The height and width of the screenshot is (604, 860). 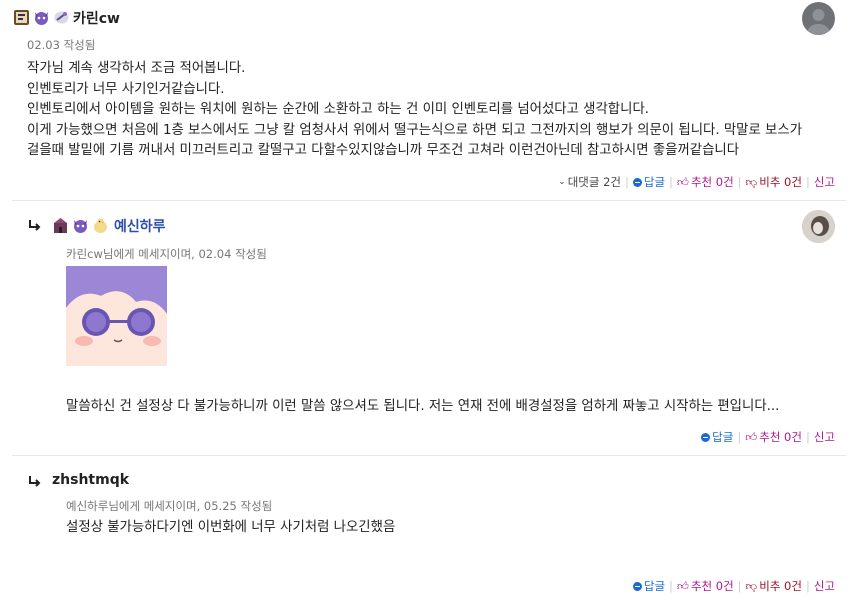 What do you see at coordinates (231, 527) in the screenshot?
I see `reply-body: 설정상 불가능하다기엔 이번화에 너무 사기처럼 나오긴했음` at bounding box center [231, 527].